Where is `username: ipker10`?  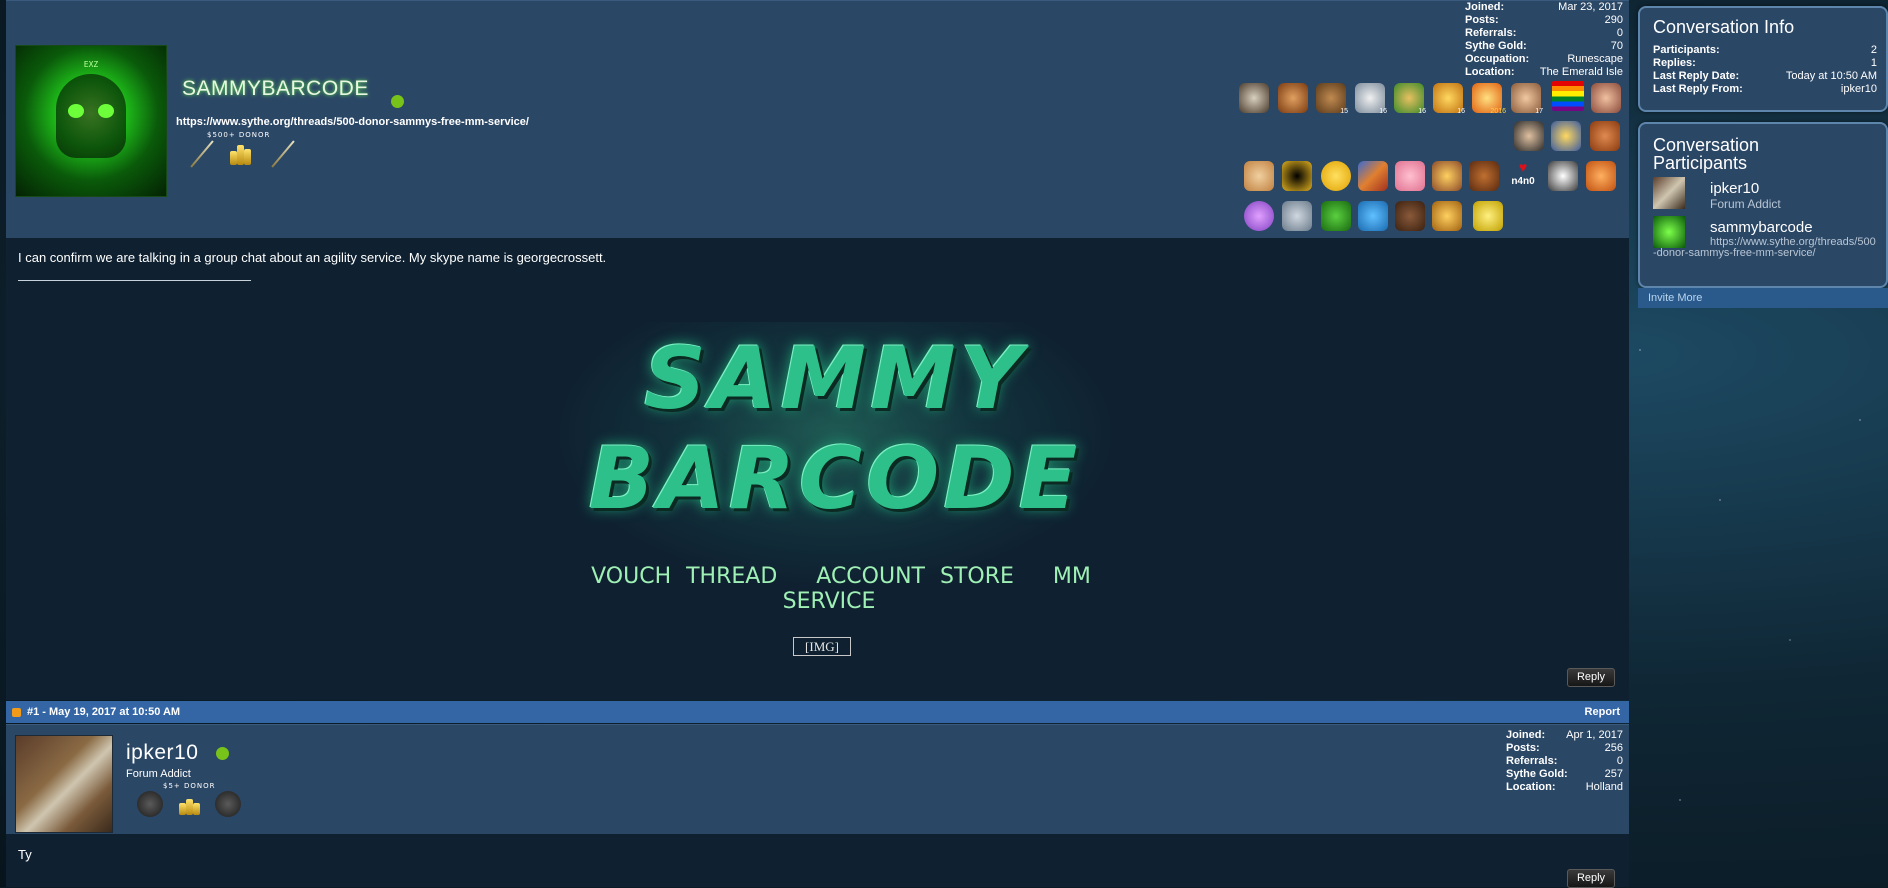 username: ipker10 is located at coordinates (162, 753).